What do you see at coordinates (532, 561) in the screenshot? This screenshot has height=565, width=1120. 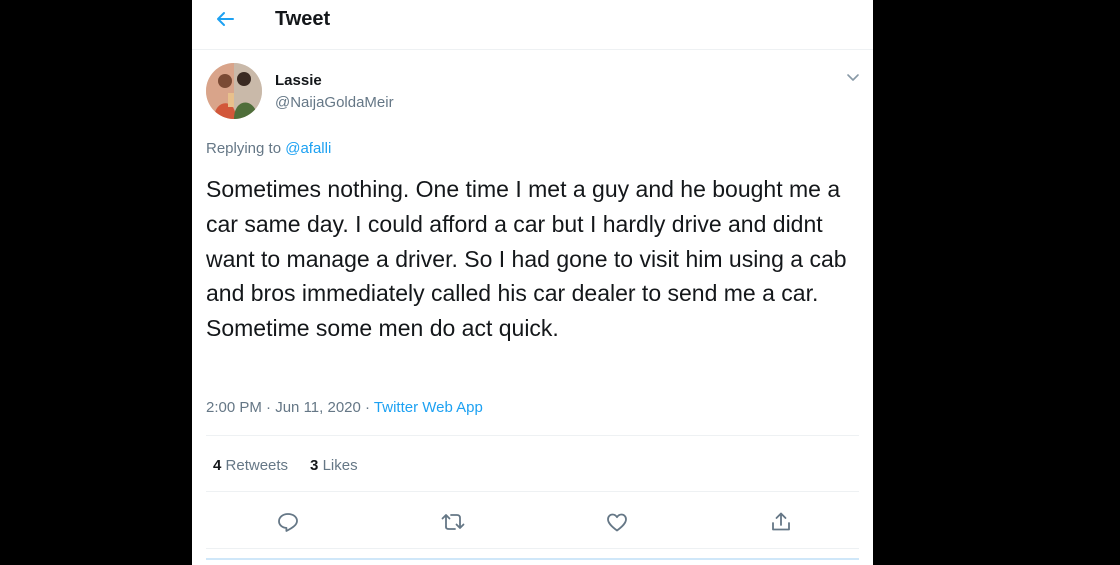 I see `next-item-edge` at bounding box center [532, 561].